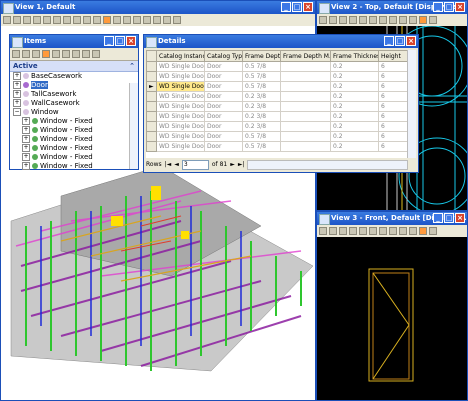 The height and width of the screenshot is (401, 468). Describe the element at coordinates (241, 164) in the screenshot. I see `last-record-icon: ►|` at that location.